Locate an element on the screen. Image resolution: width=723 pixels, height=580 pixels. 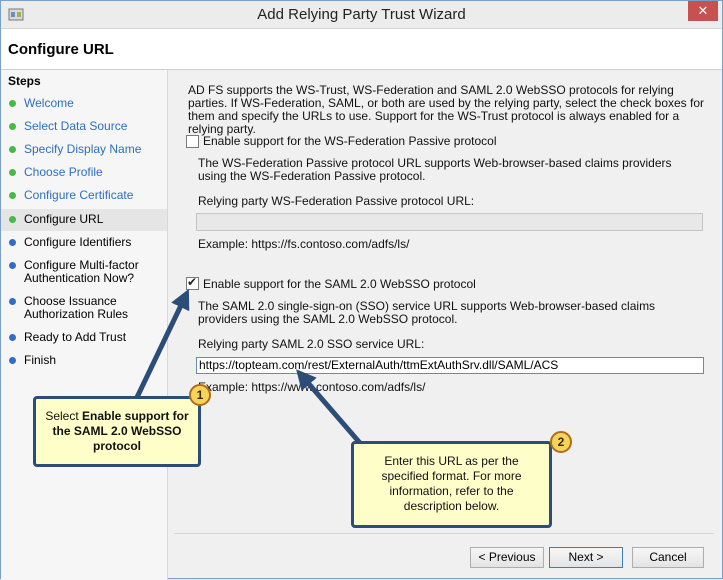
step-configure-url: Configure URL is located at coordinates (84, 220).